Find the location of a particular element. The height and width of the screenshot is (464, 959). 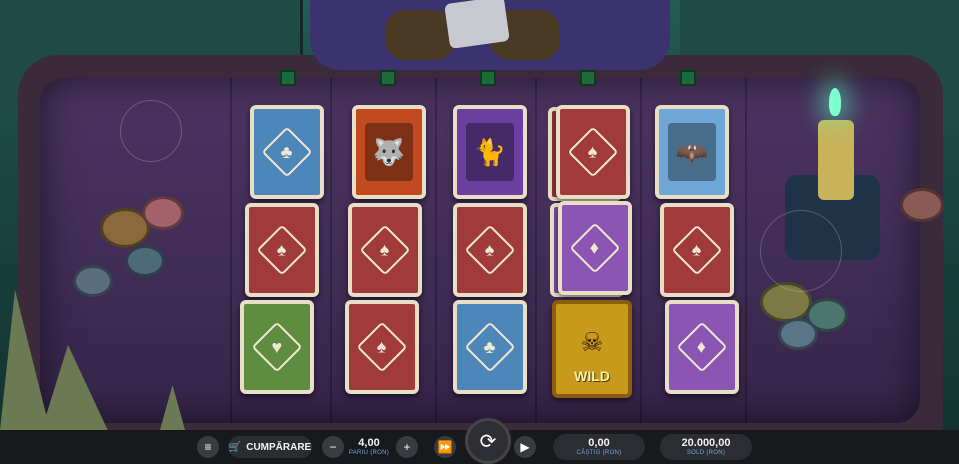

win-value: 0,00 is located at coordinates (599, 443).